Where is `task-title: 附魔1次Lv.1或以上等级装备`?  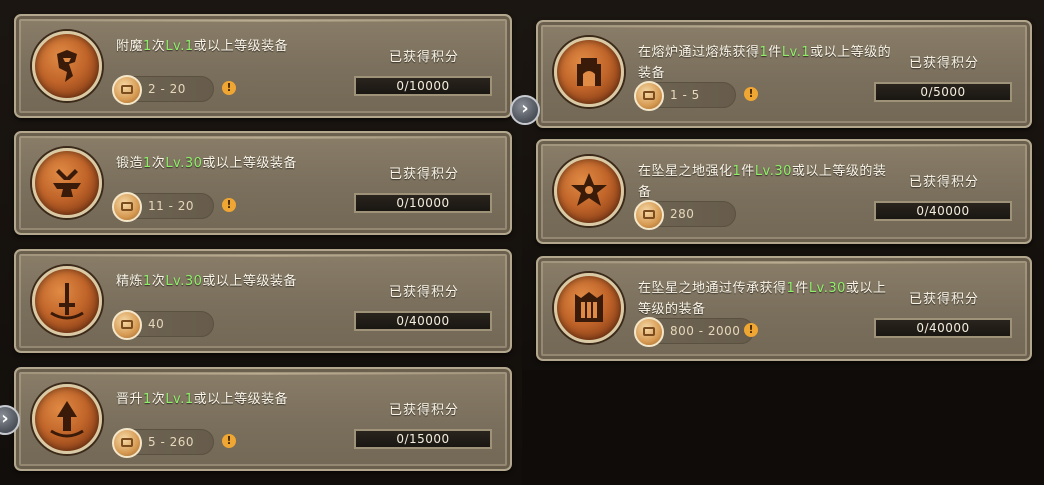 task-title: 附魔1次Lv.1或以上等级装备 is located at coordinates (202, 46).